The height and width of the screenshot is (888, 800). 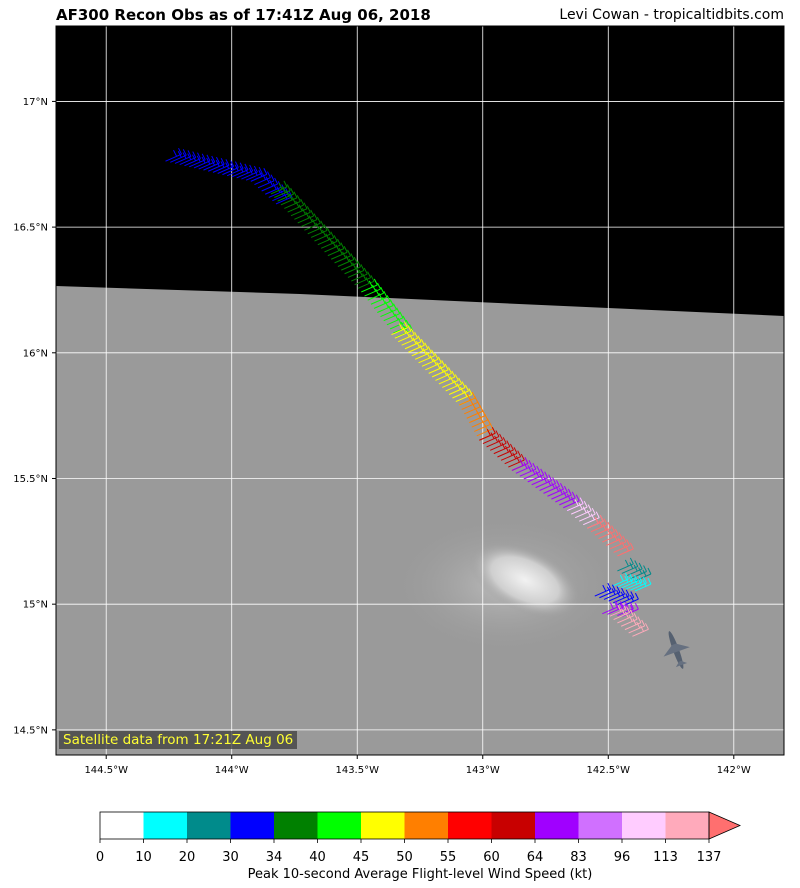 I want to click on colorbar-tick-label: 30, so click(x=230, y=857).